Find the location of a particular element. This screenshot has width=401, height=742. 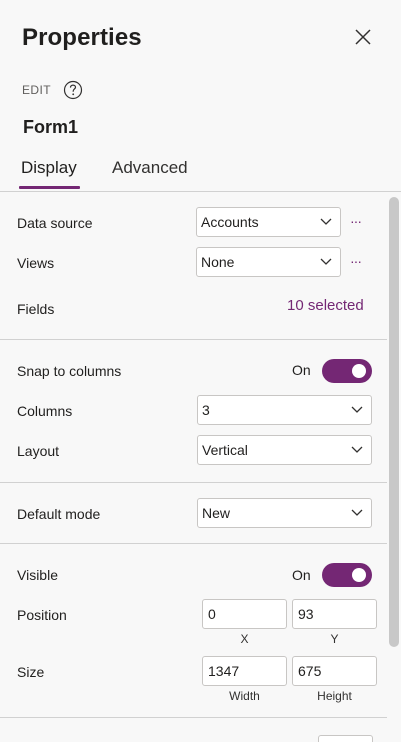

panel-title: Properties is located at coordinates (82, 37).